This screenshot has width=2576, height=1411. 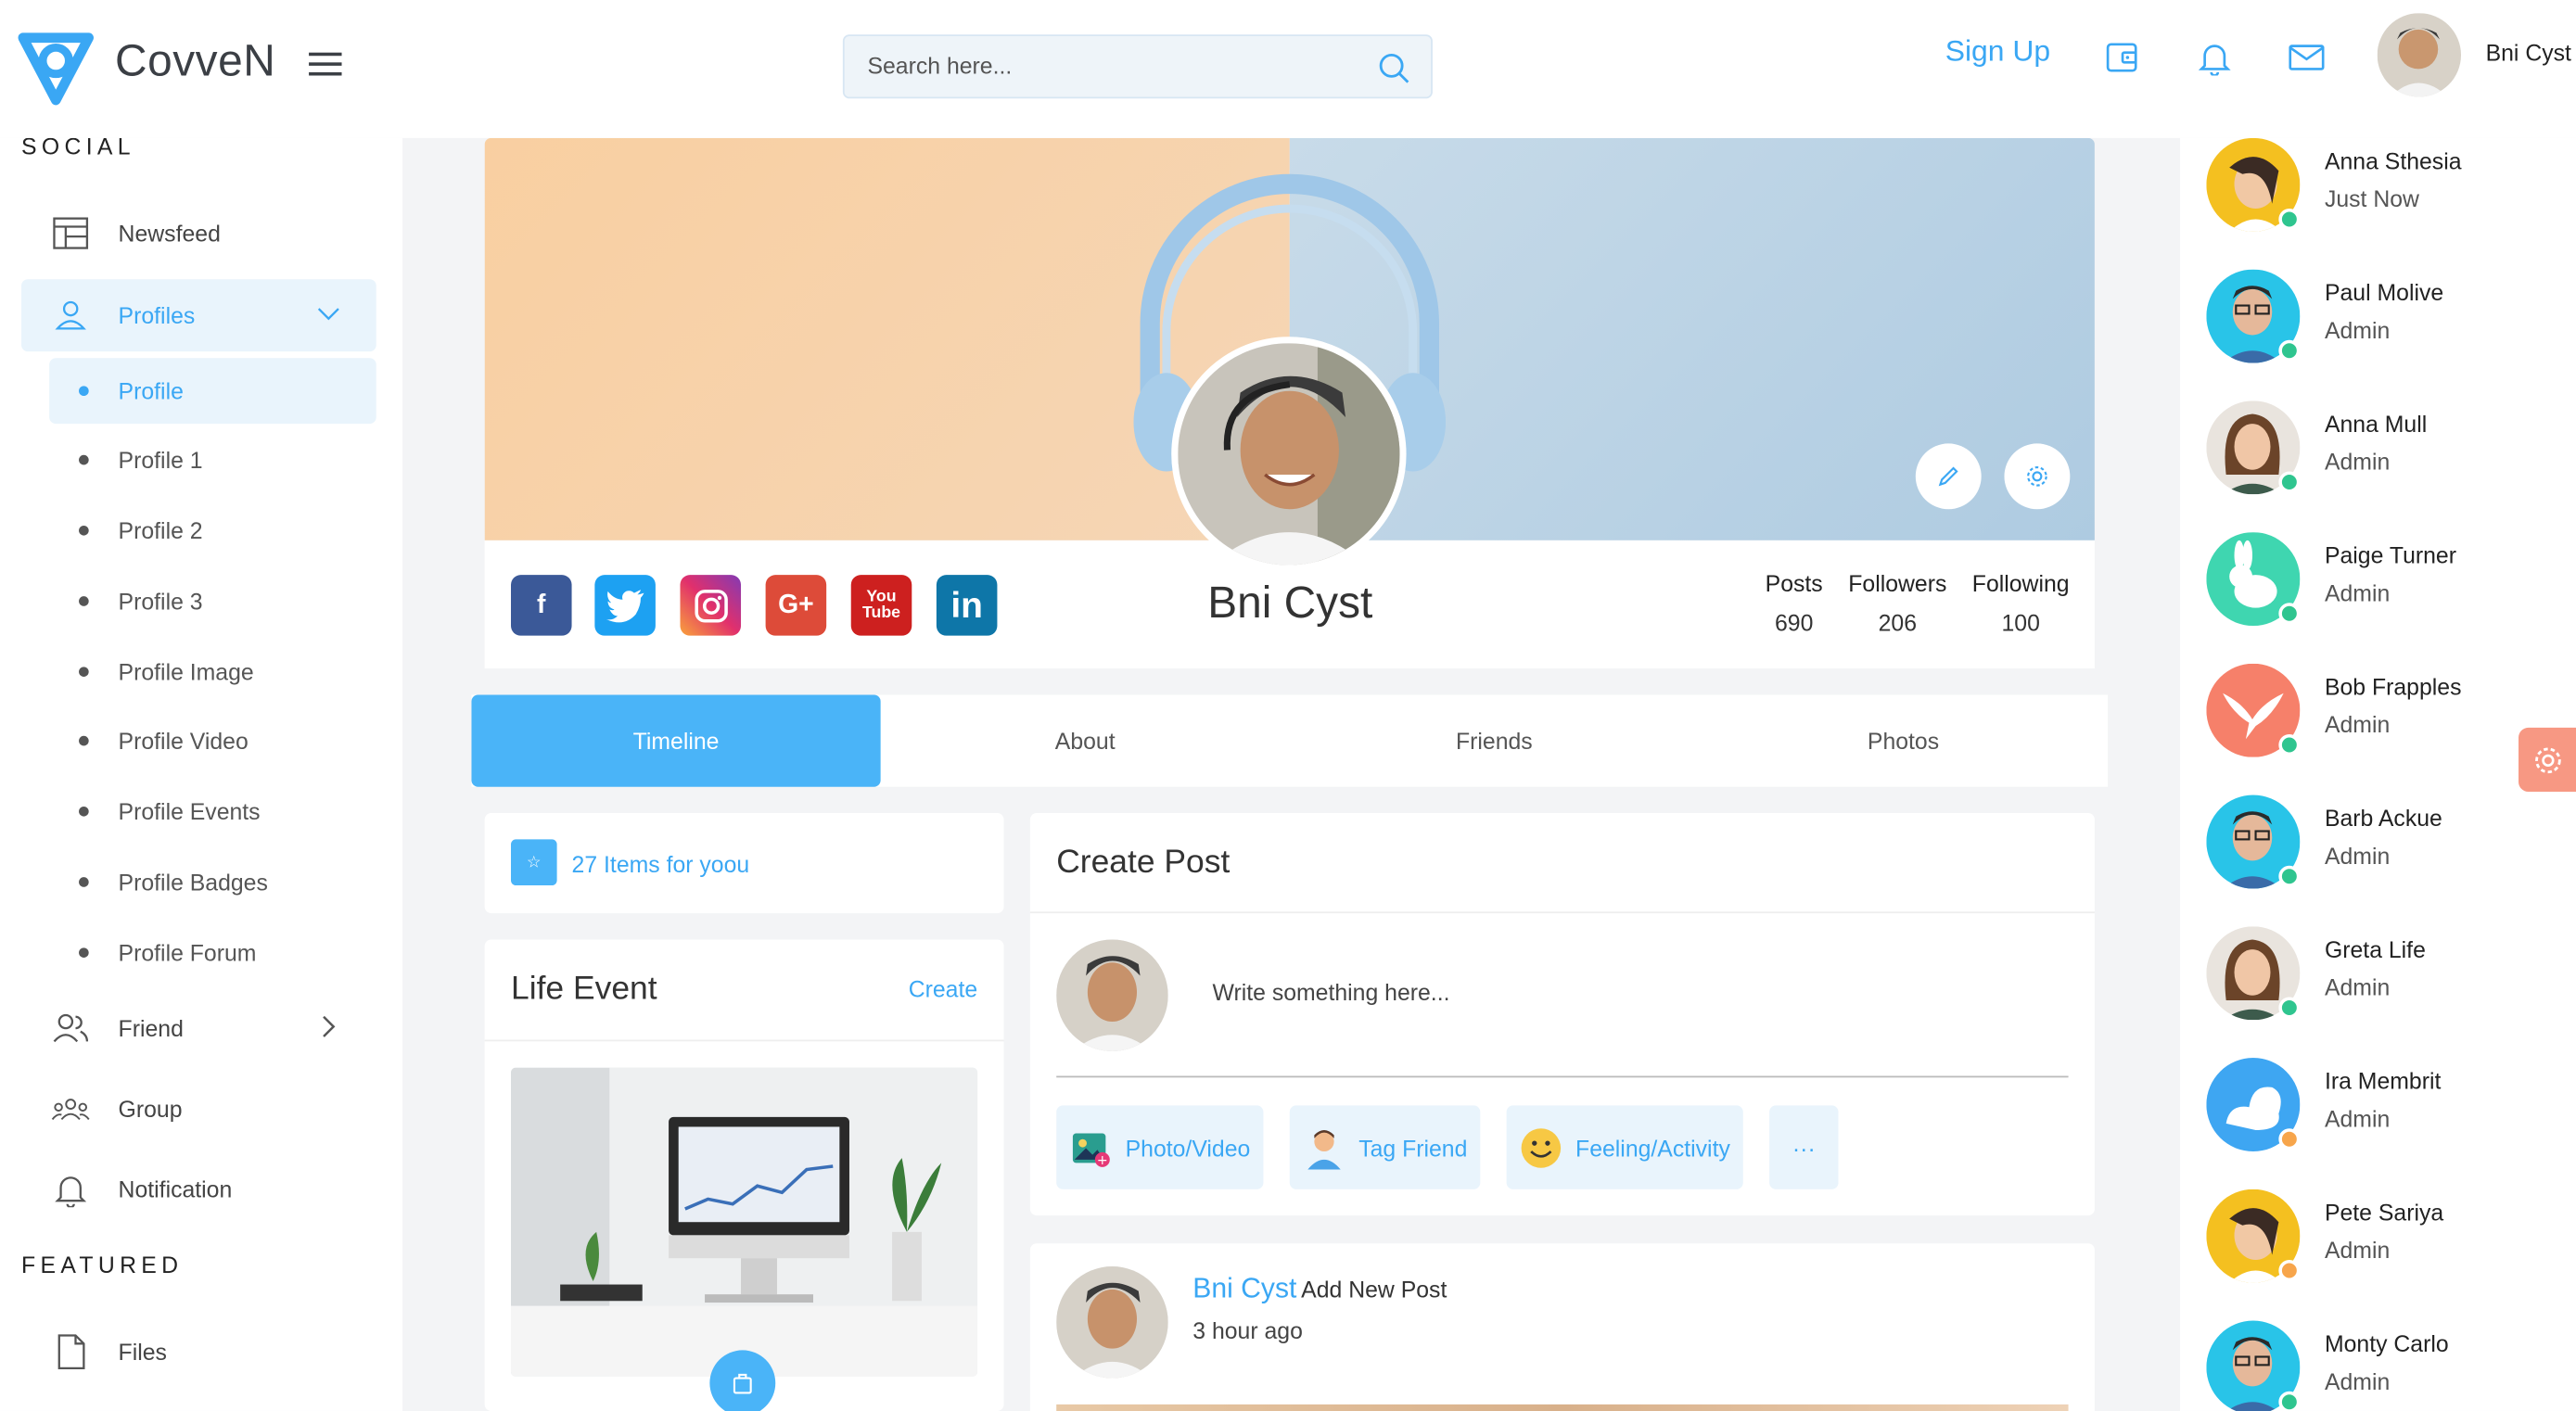 What do you see at coordinates (1413, 1148) in the screenshot?
I see `action-label: Tag Friend` at bounding box center [1413, 1148].